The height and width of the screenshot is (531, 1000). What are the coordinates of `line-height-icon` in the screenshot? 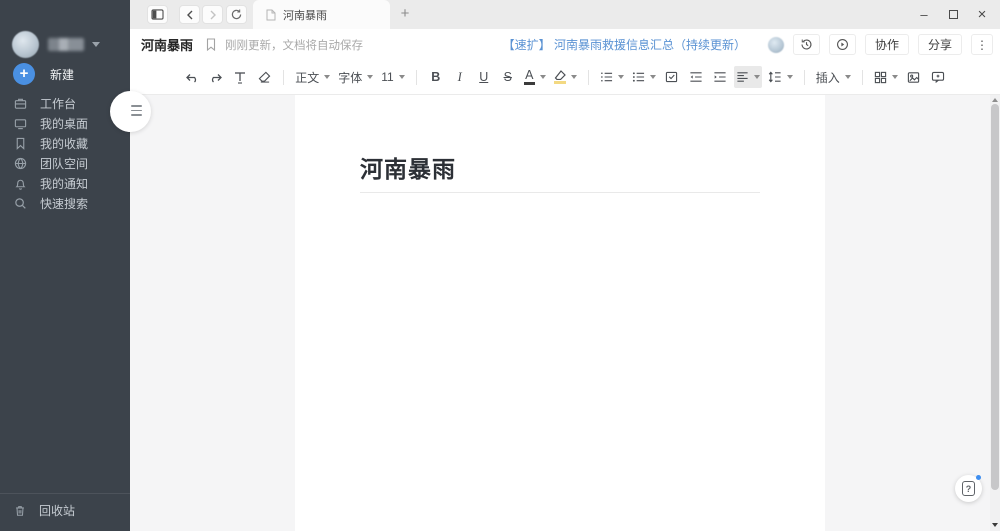 It's located at (774, 77).